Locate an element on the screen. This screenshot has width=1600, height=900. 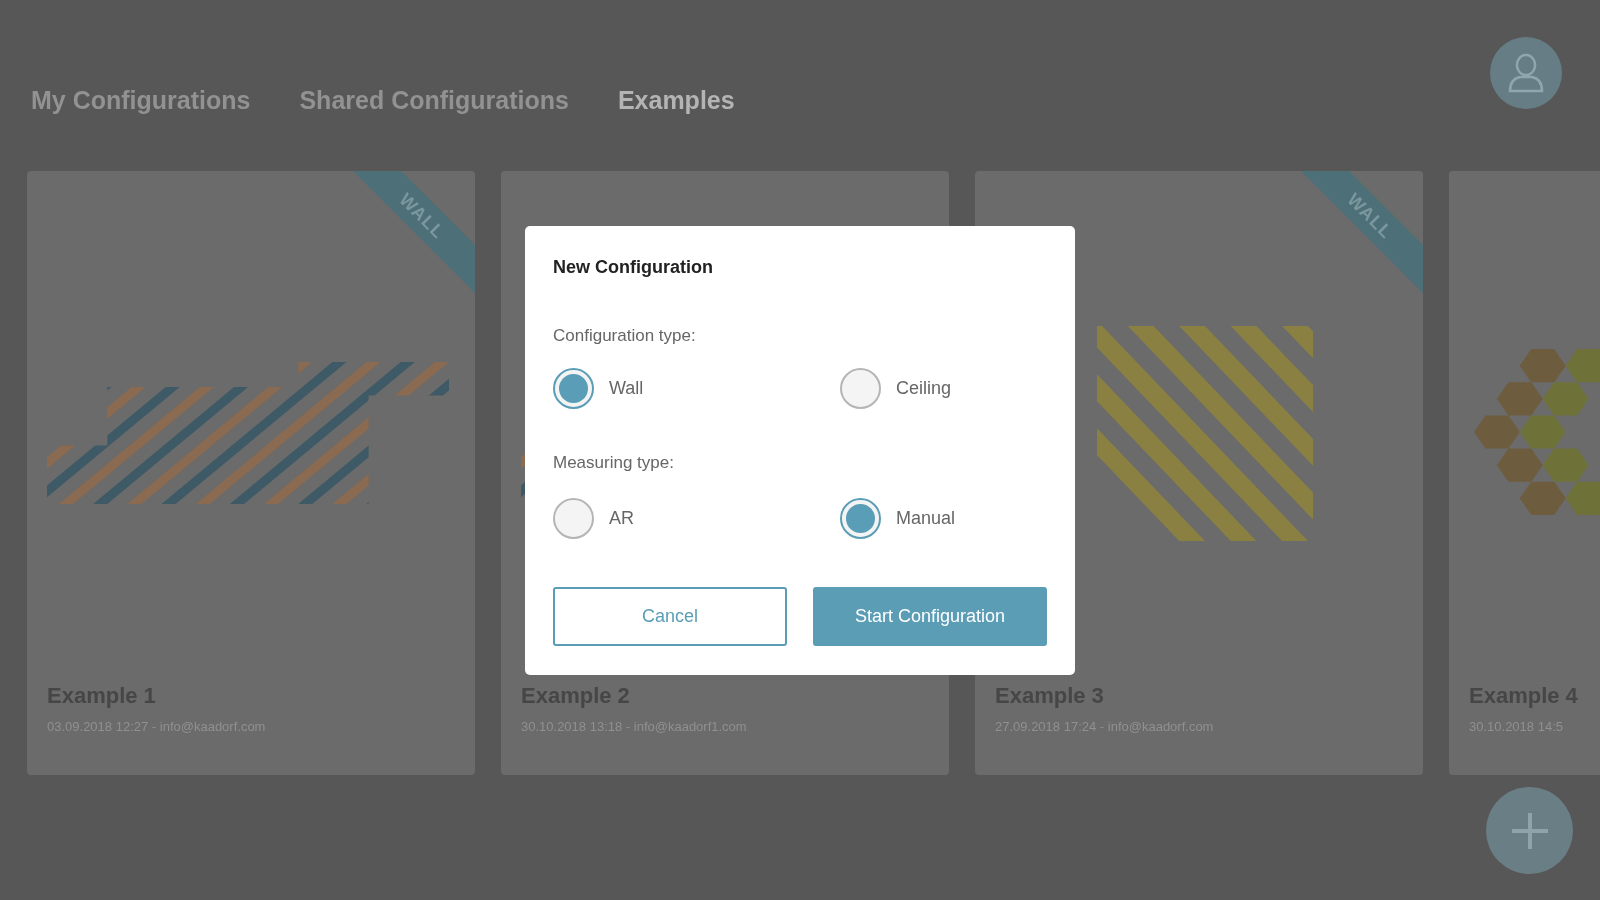
radio-label: Ceiling is located at coordinates (924, 388).